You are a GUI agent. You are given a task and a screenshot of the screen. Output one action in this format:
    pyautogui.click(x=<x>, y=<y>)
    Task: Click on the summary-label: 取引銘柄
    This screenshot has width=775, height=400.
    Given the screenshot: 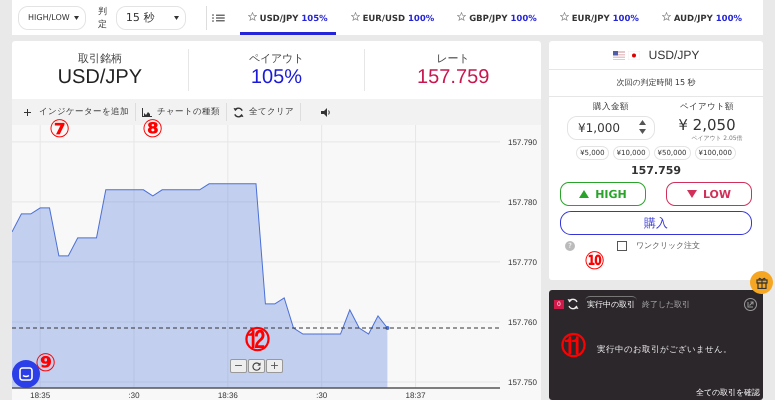 What is the action you would take?
    pyautogui.click(x=100, y=58)
    